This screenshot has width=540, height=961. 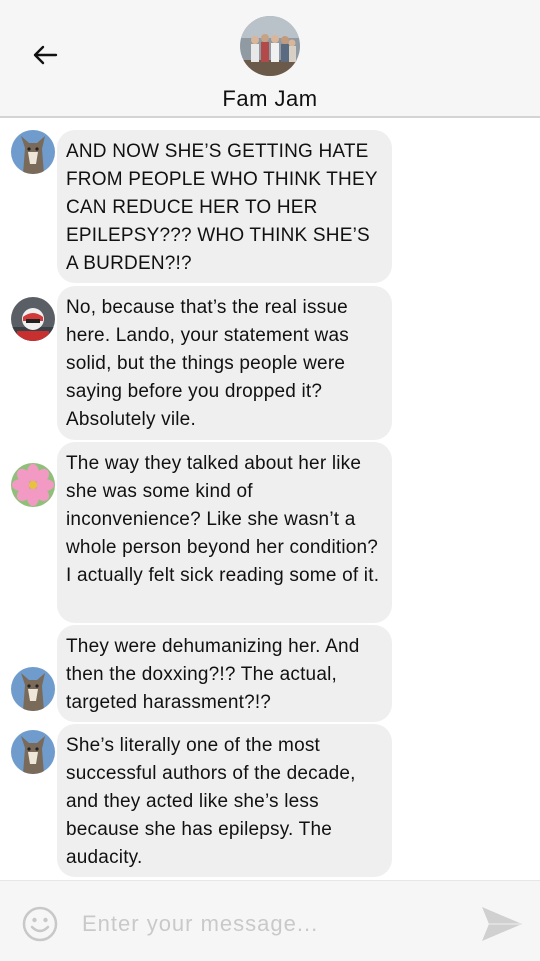 I want to click on group-photo-icon, so click(x=270, y=46).